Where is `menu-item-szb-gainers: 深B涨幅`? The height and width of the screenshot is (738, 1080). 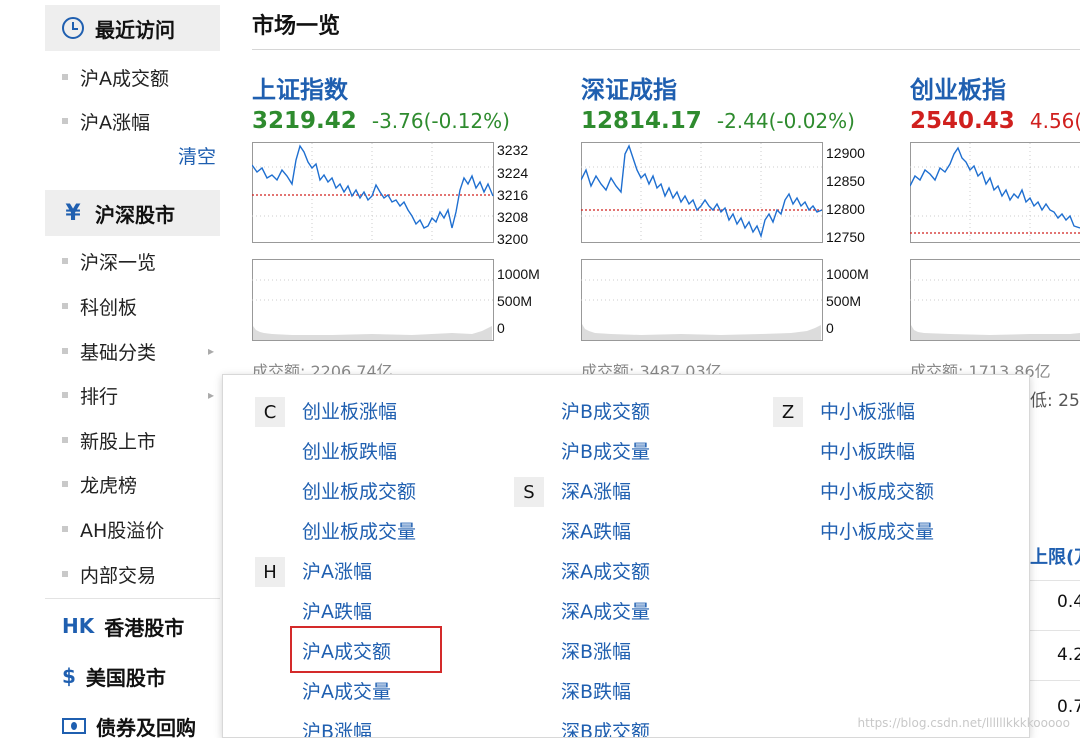
menu-item-szb-gainers: 深B涨幅 is located at coordinates (596, 652).